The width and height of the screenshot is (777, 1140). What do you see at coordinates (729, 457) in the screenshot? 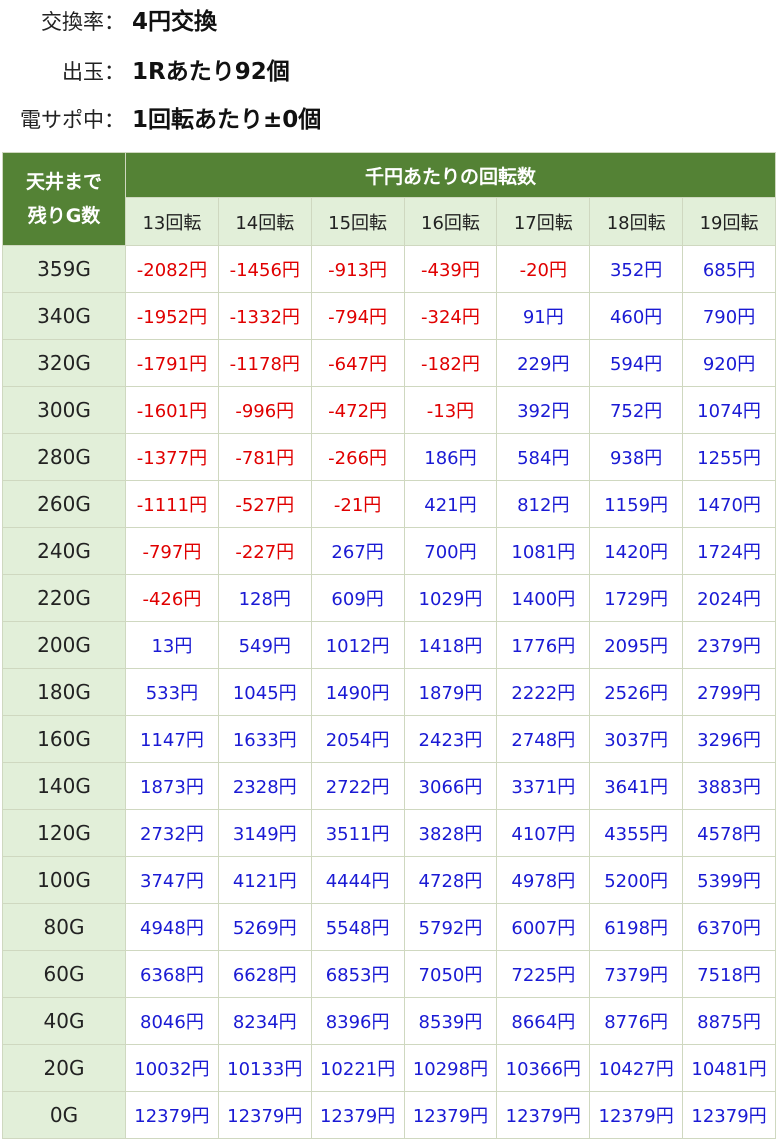
I see `value-cell: 1255円` at bounding box center [729, 457].